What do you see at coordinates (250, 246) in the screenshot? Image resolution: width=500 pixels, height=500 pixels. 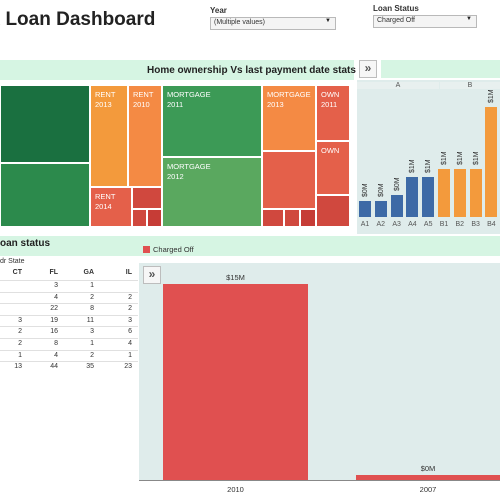 I see `state-table-header` at bounding box center [250, 246].